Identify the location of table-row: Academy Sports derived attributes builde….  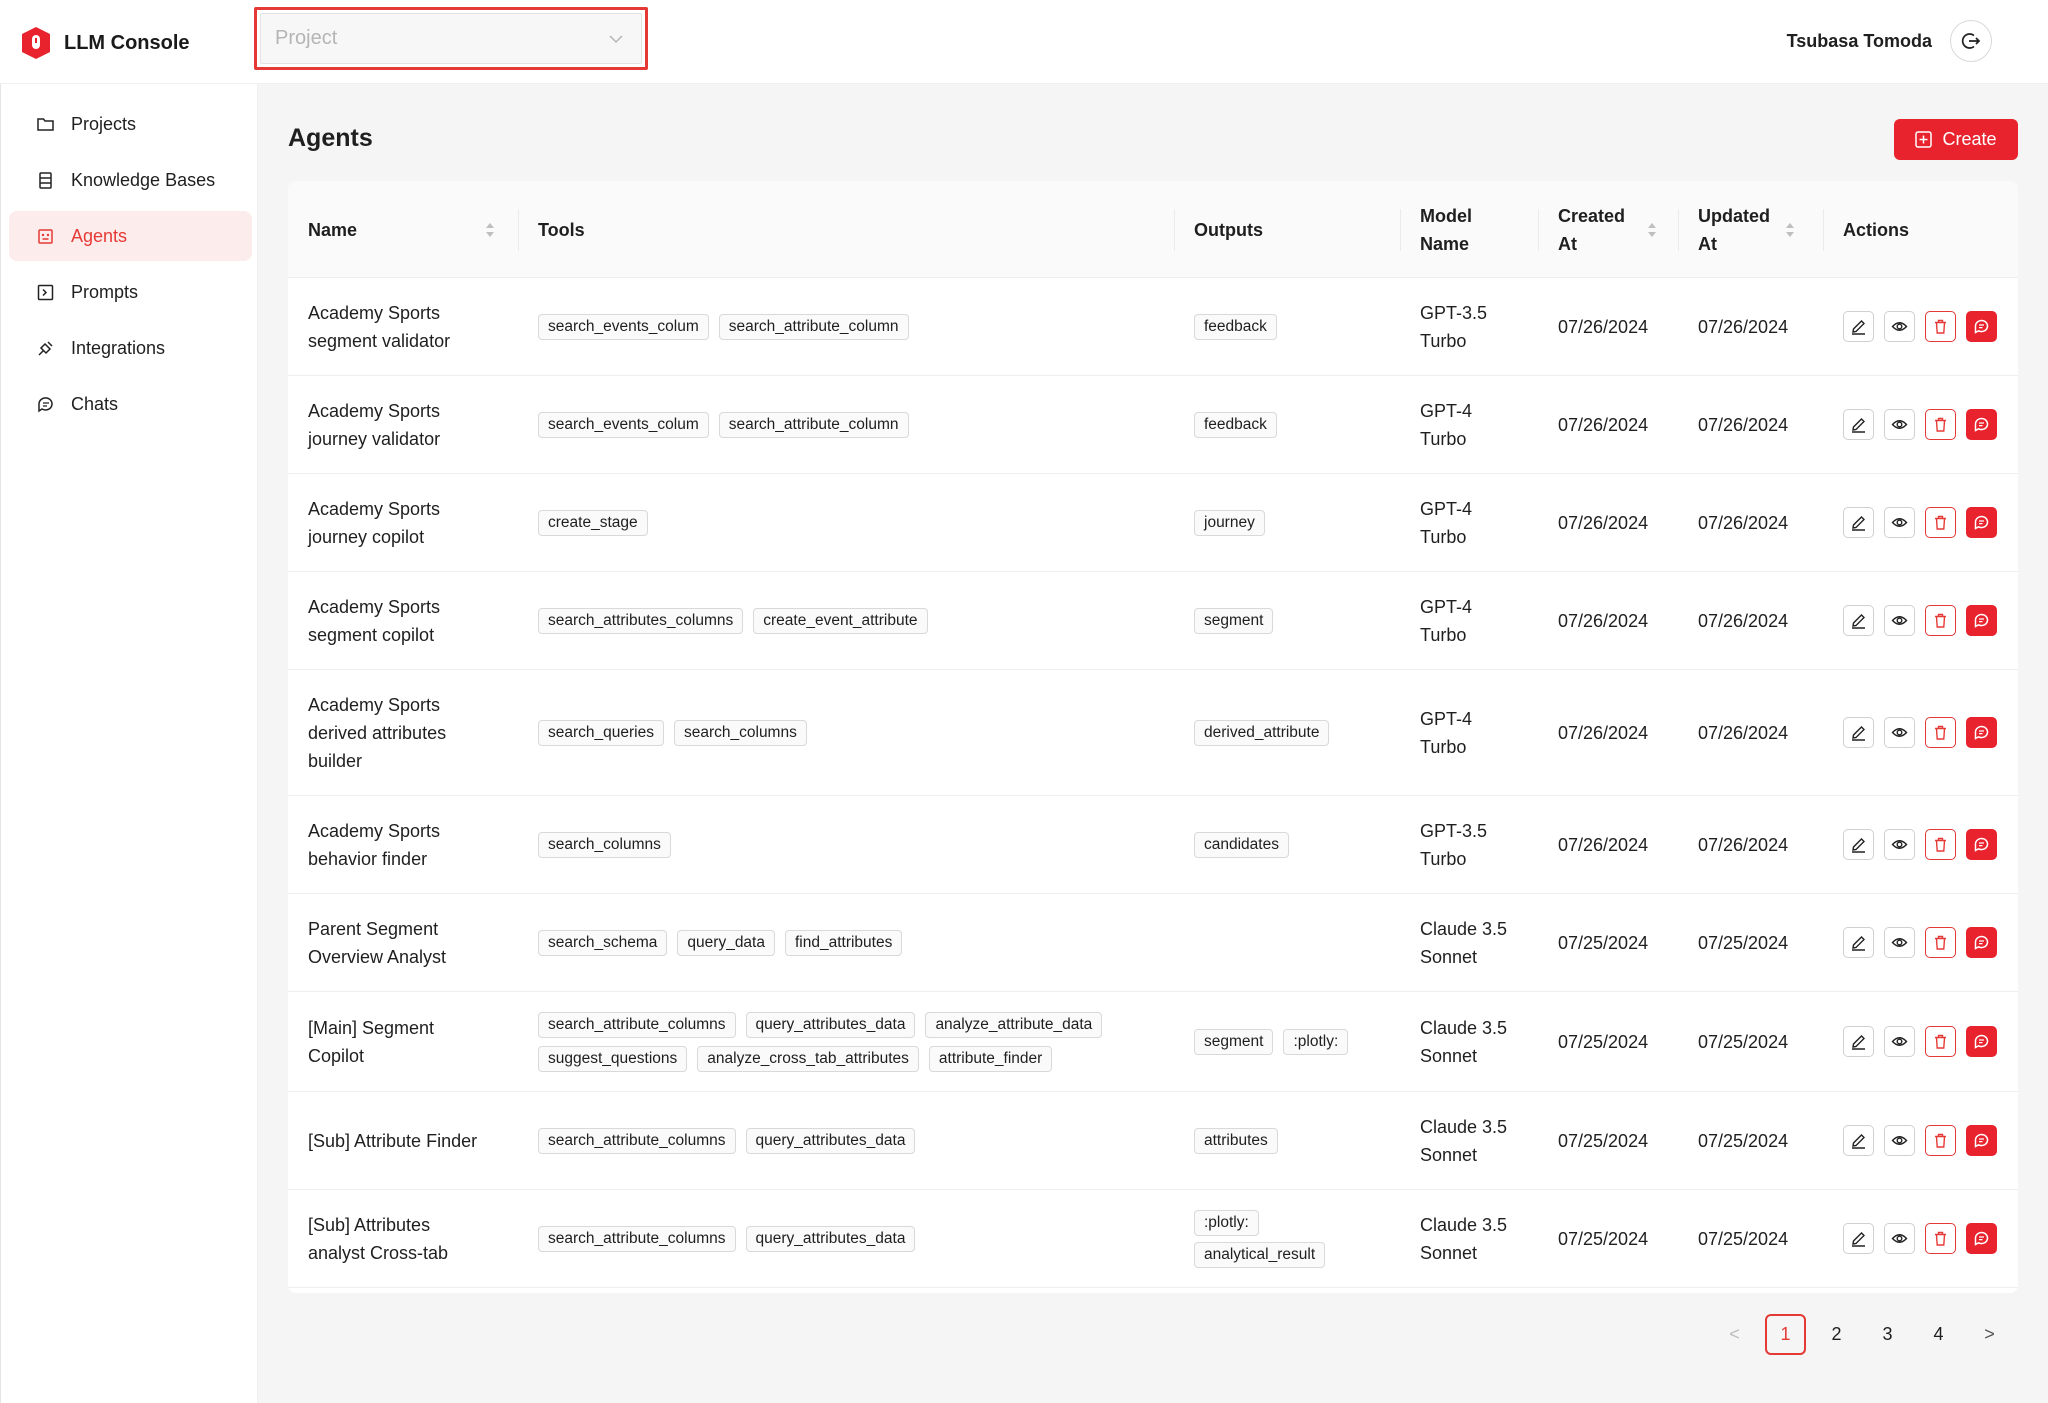
(1153, 733).